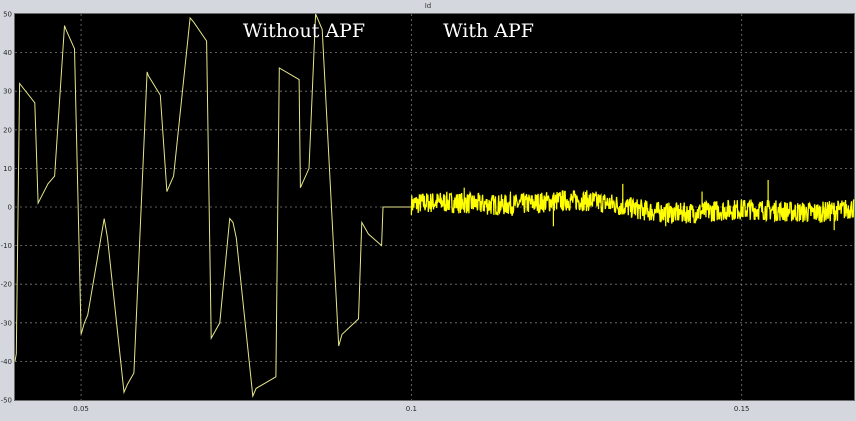 This screenshot has height=421, width=856. Describe the element at coordinates (81, 409) in the screenshot. I see `x-tick-label: 0.05` at that location.